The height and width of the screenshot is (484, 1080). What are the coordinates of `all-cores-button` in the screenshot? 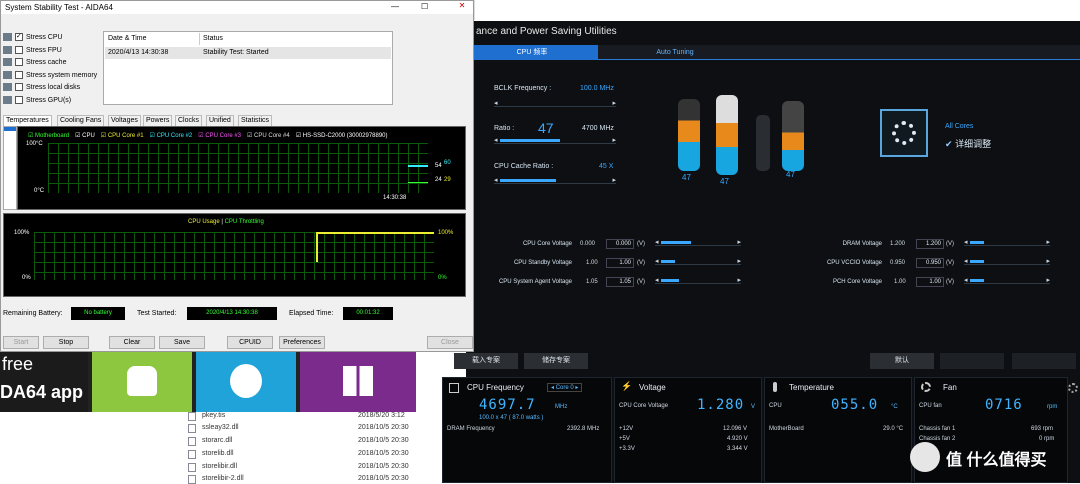 It's located at (904, 133).